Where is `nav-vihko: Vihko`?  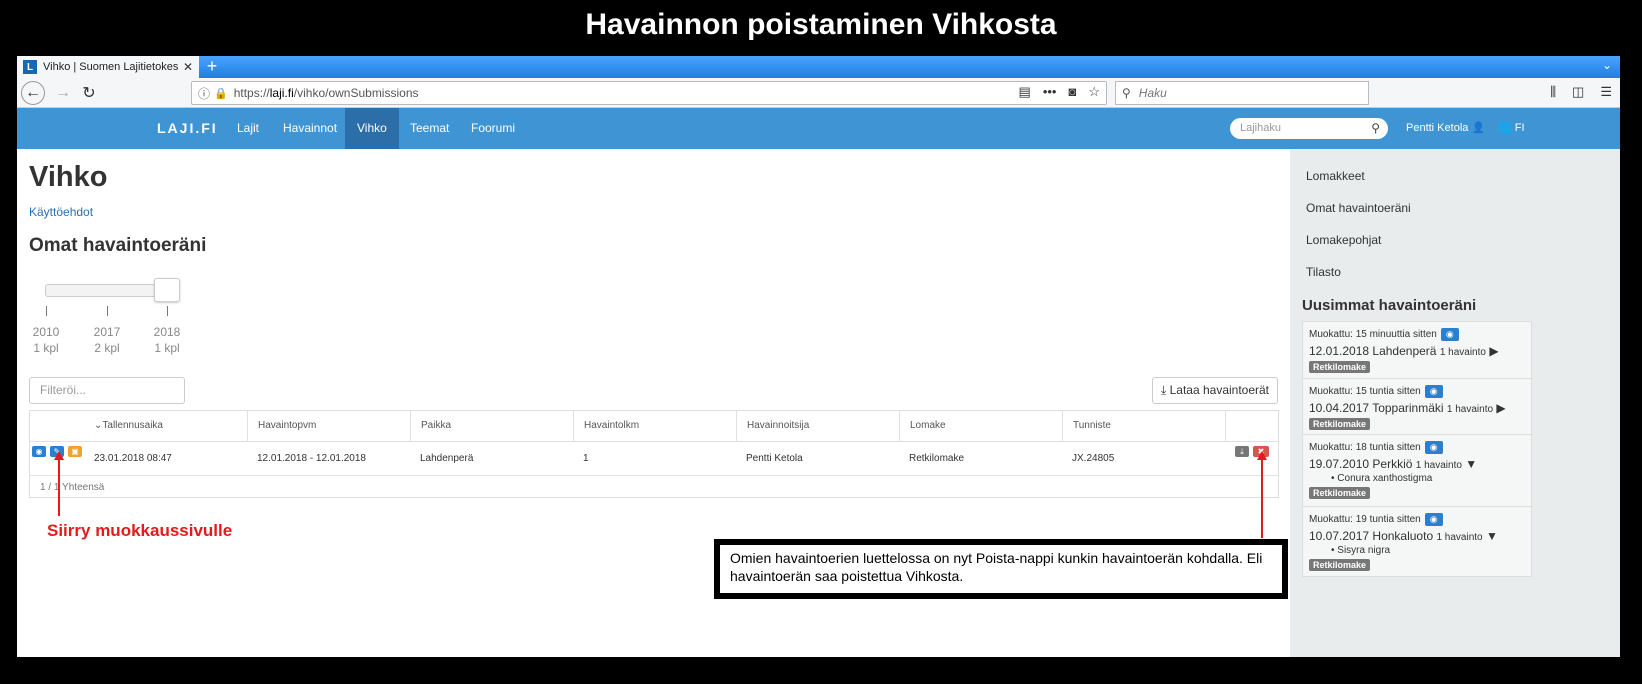 nav-vihko: Vihko is located at coordinates (372, 128).